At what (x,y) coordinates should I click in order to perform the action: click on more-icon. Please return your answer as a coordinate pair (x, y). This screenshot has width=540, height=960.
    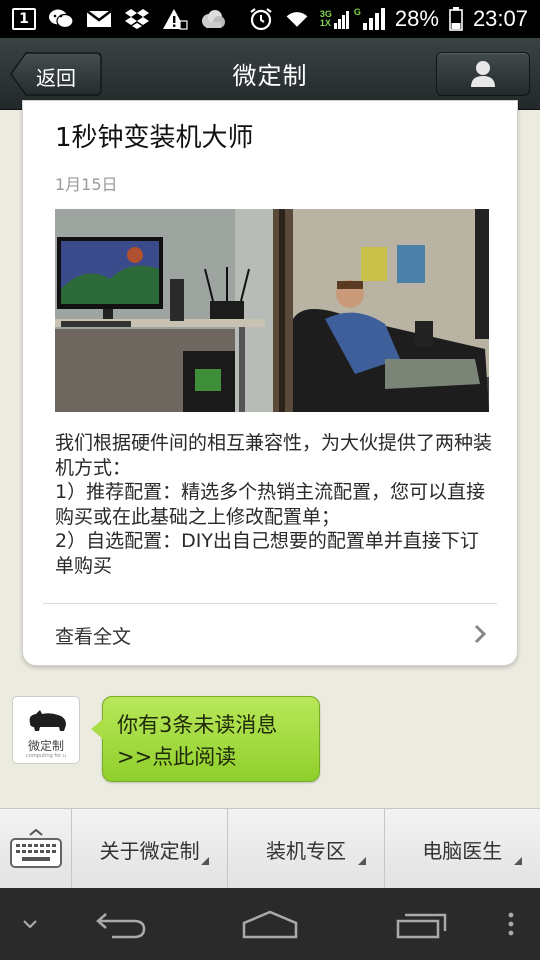
    Looking at the image, I should click on (511, 924).